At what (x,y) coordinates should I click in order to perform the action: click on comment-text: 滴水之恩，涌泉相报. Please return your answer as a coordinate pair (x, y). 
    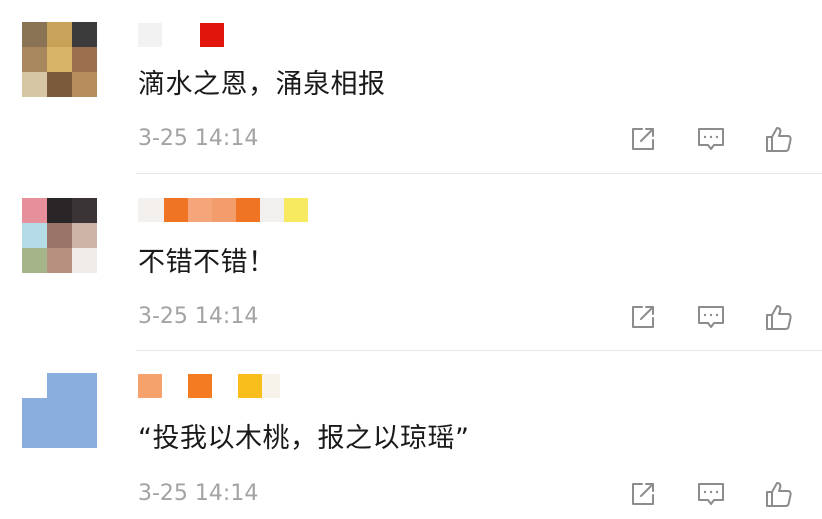
    Looking at the image, I should click on (262, 84).